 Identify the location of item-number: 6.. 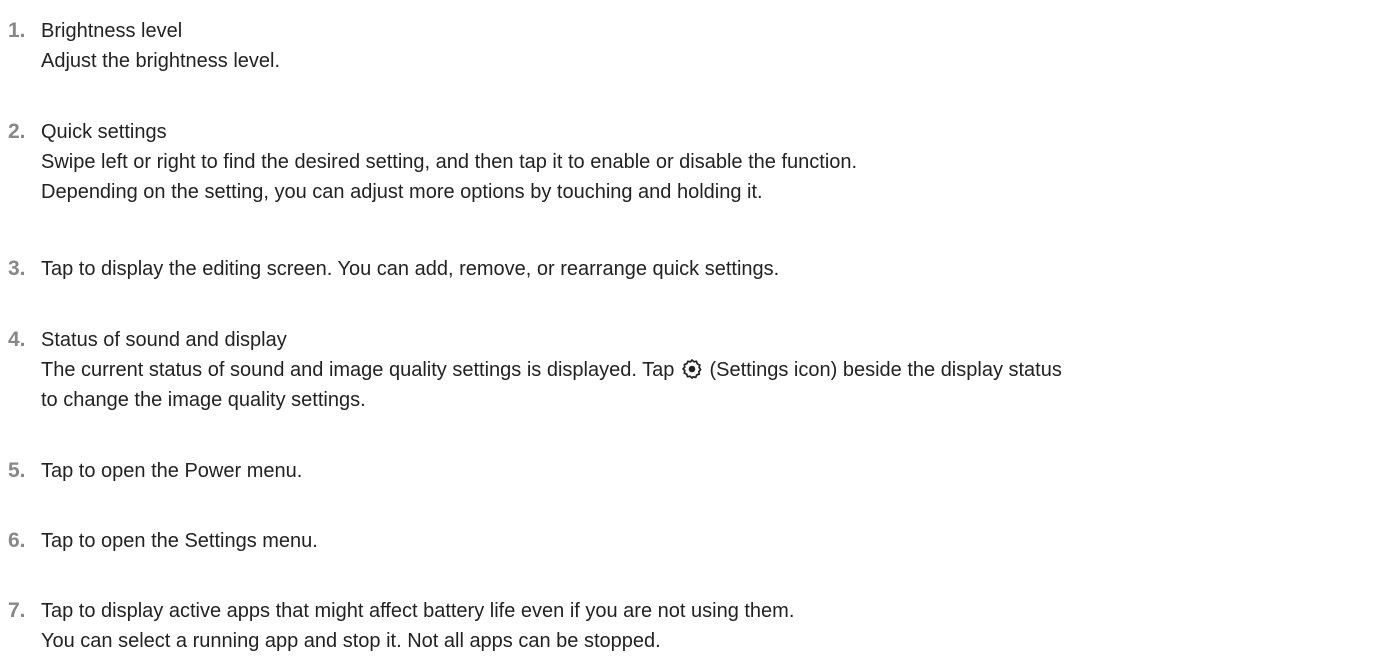
(17, 540).